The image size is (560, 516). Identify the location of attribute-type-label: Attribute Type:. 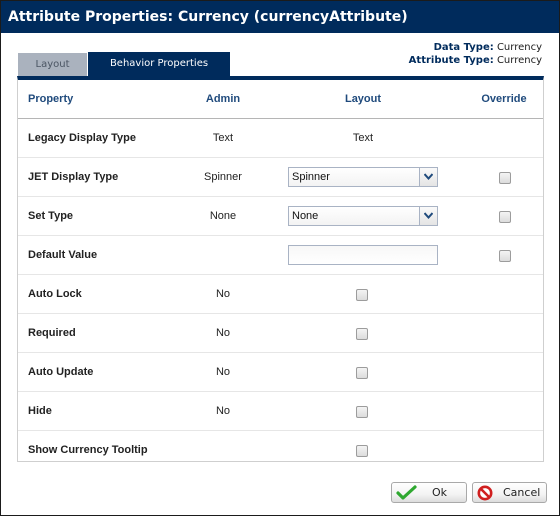
(451, 60).